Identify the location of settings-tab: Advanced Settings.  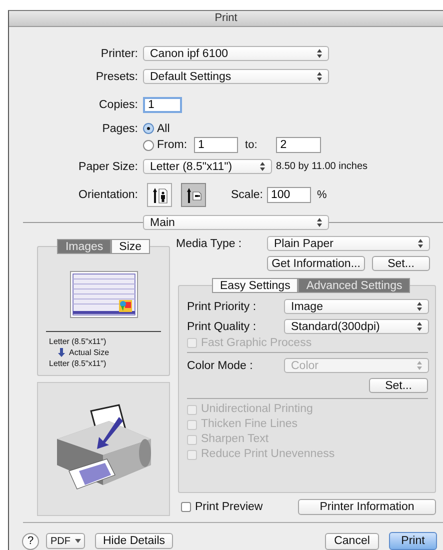
(354, 285).